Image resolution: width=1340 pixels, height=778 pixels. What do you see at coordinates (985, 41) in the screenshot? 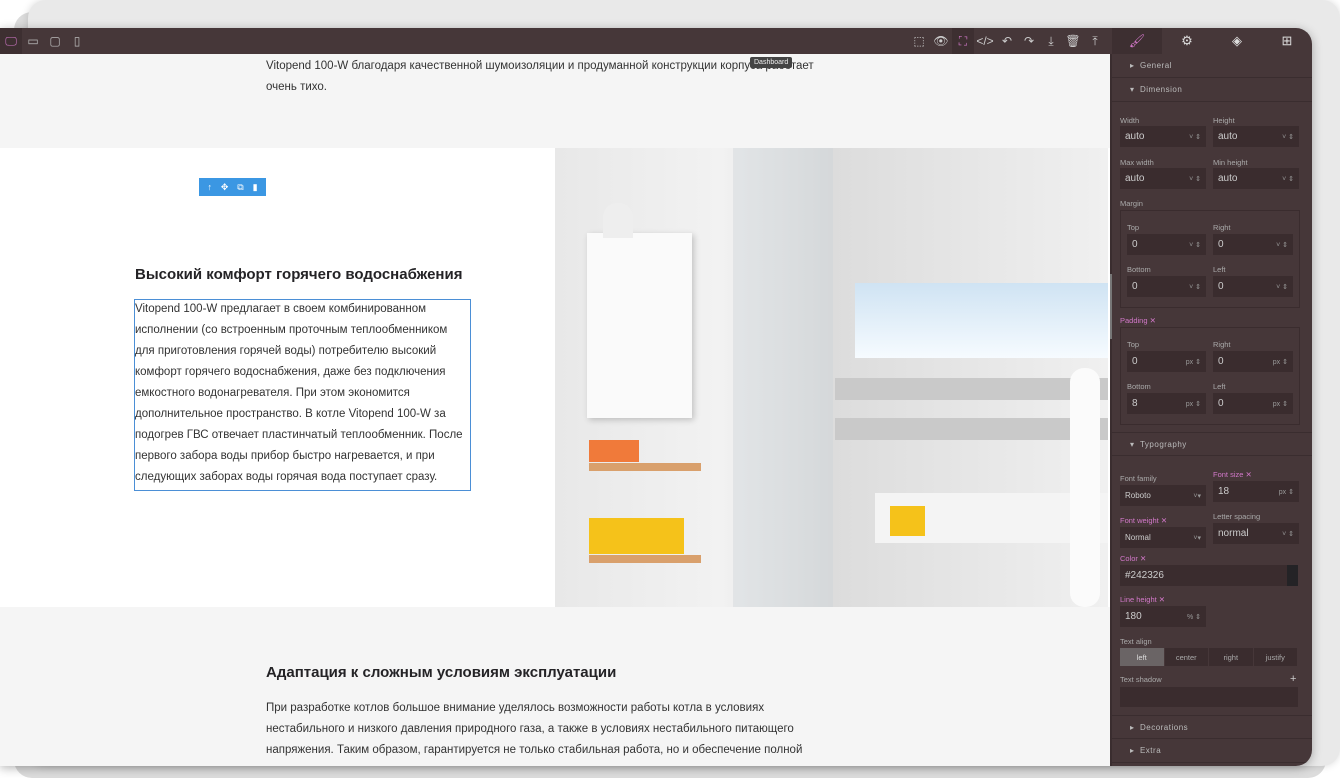
I see `code-icon: </>` at bounding box center [985, 41].